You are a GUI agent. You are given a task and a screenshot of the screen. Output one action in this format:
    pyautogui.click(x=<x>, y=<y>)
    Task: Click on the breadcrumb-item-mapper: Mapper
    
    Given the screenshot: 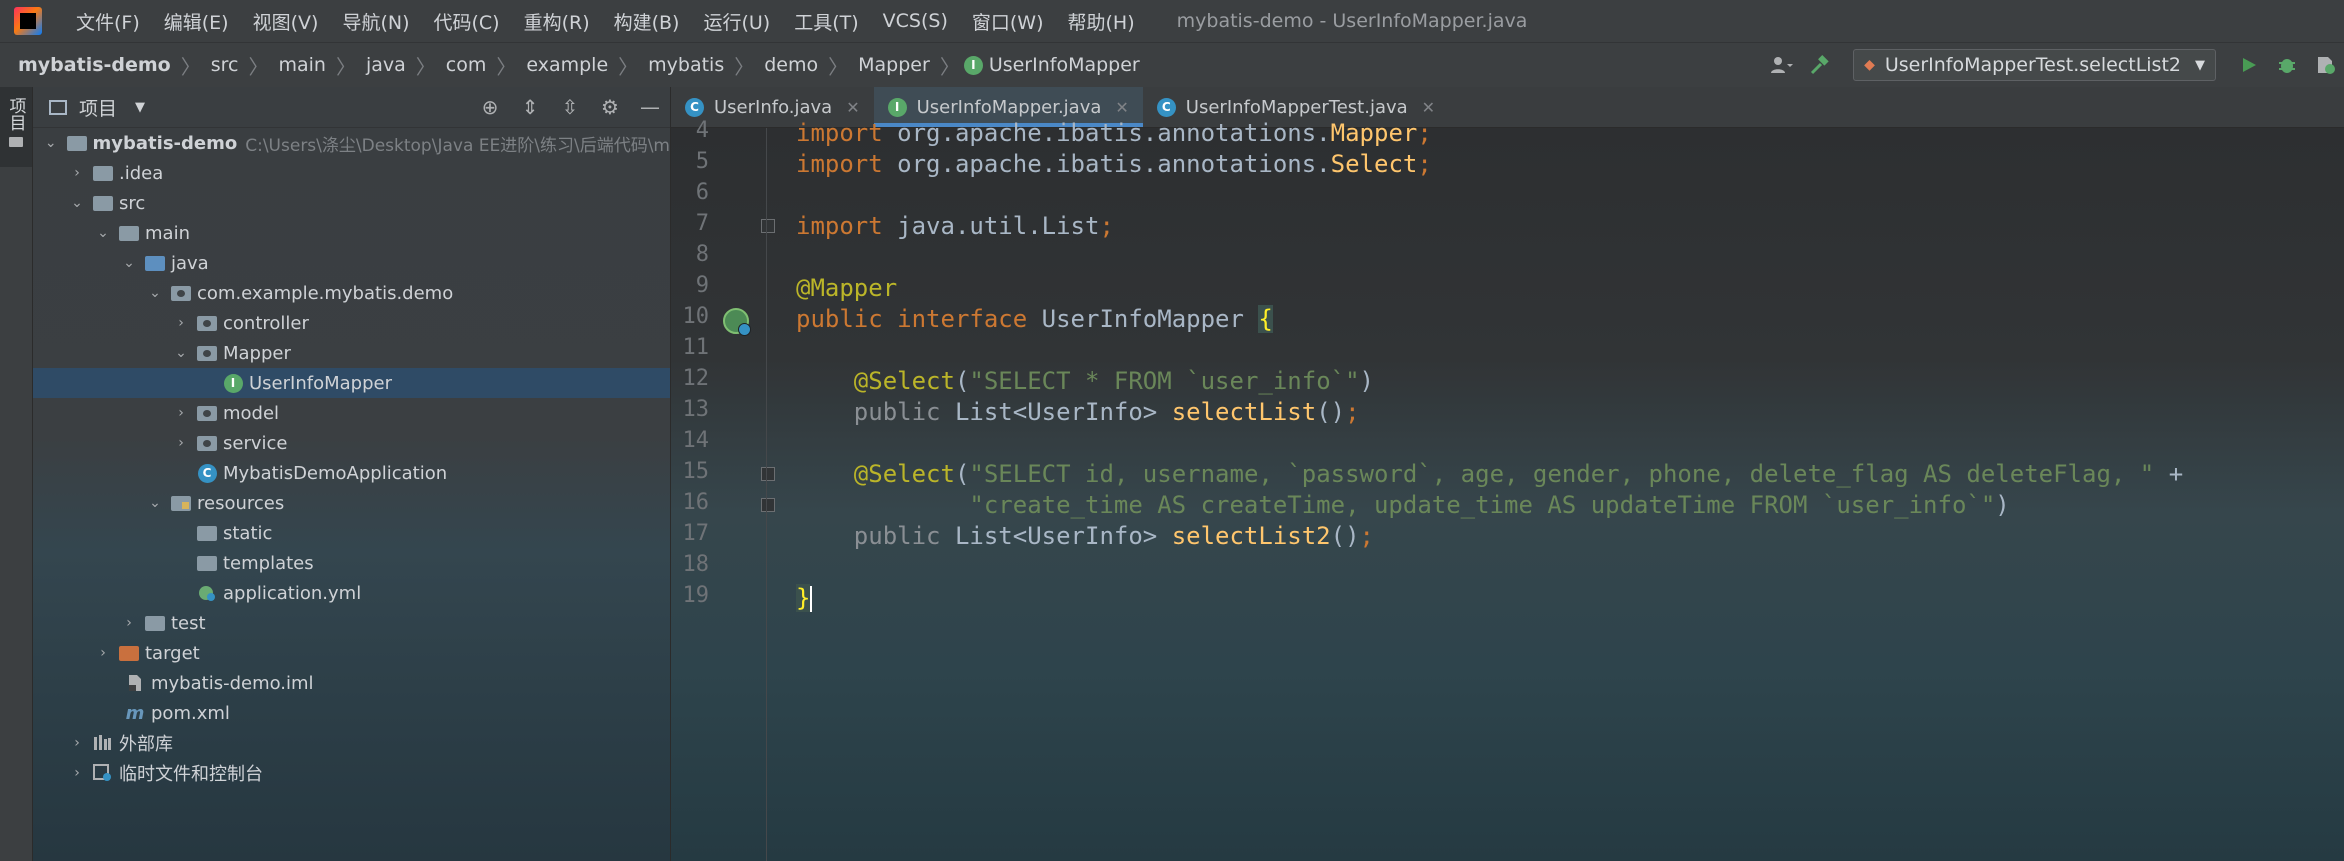 What is the action you would take?
    pyautogui.click(x=894, y=65)
    